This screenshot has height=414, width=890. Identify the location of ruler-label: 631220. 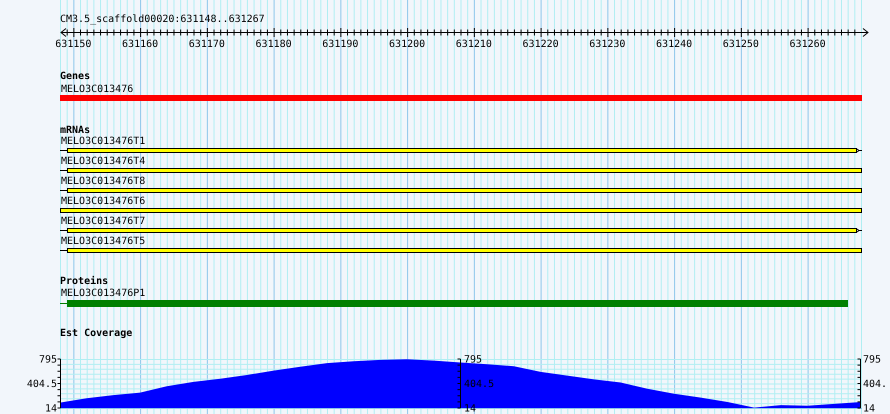
(540, 44).